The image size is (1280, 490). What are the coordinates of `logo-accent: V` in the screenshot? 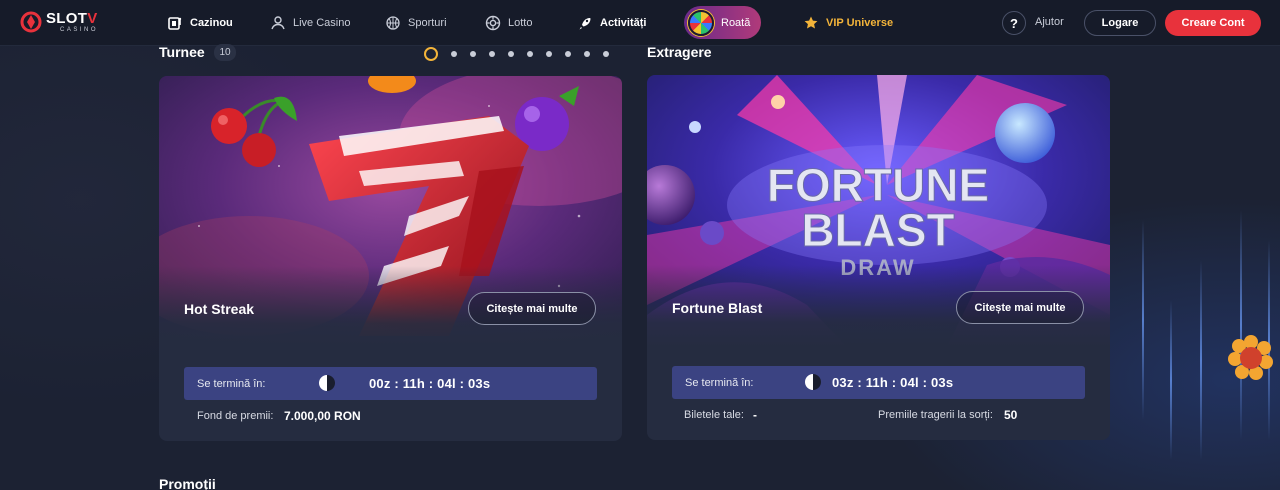 It's located at (92, 18).